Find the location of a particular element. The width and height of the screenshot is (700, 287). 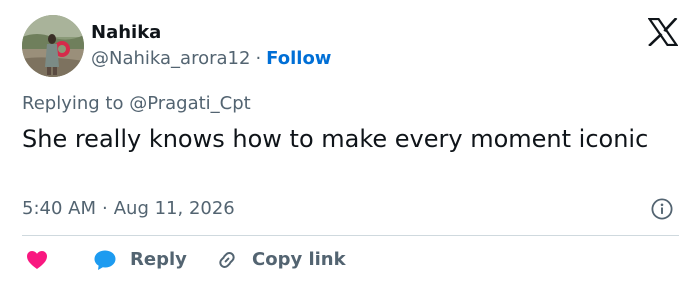

speech-bubble-icon is located at coordinates (105, 260).